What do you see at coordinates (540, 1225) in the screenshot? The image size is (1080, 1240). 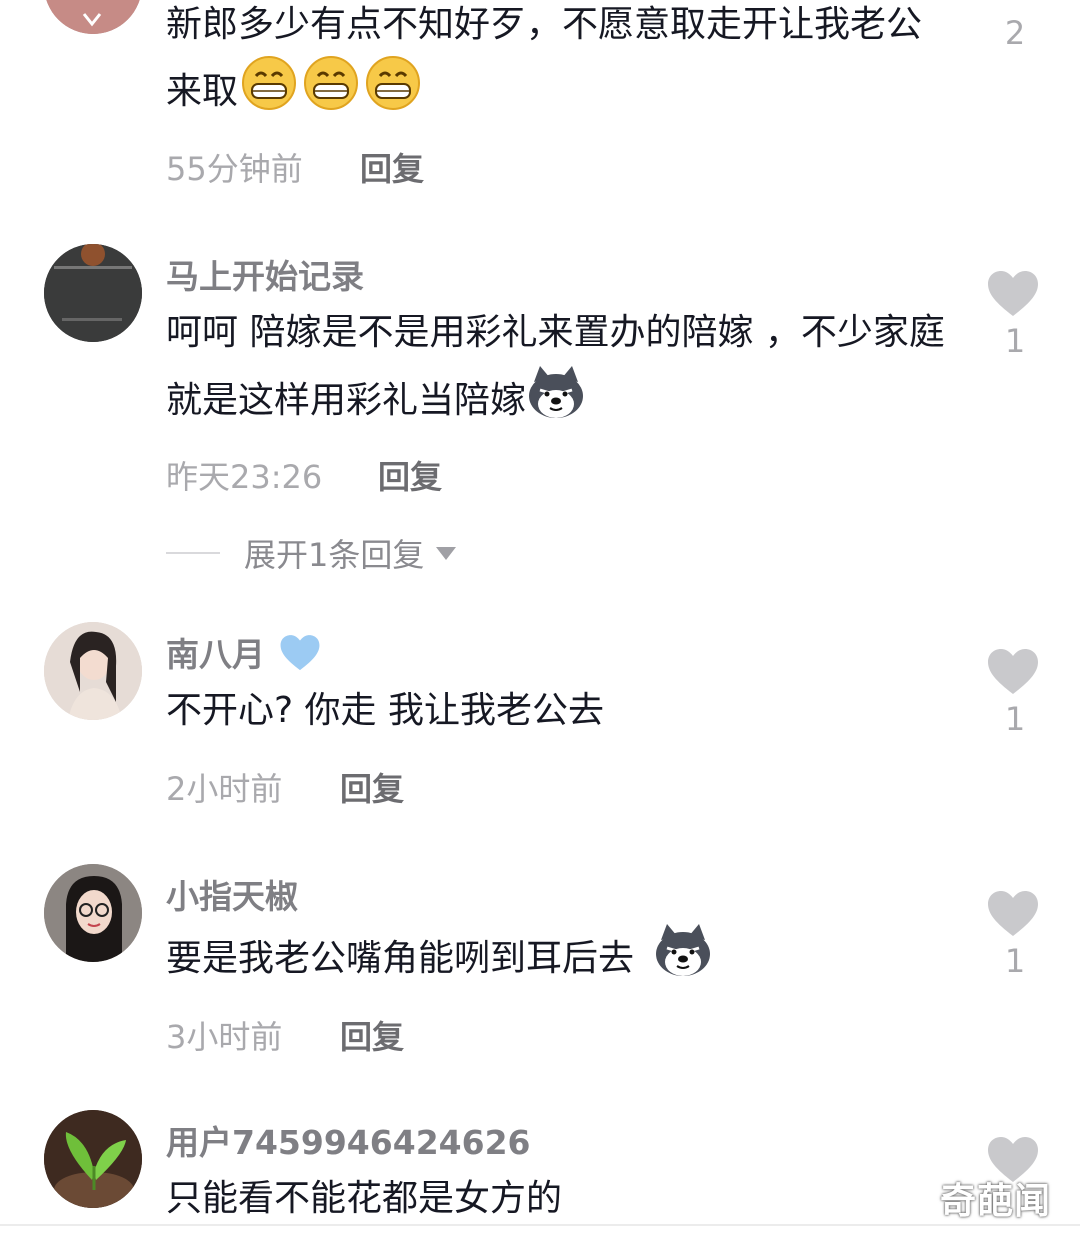 I see `divider` at bounding box center [540, 1225].